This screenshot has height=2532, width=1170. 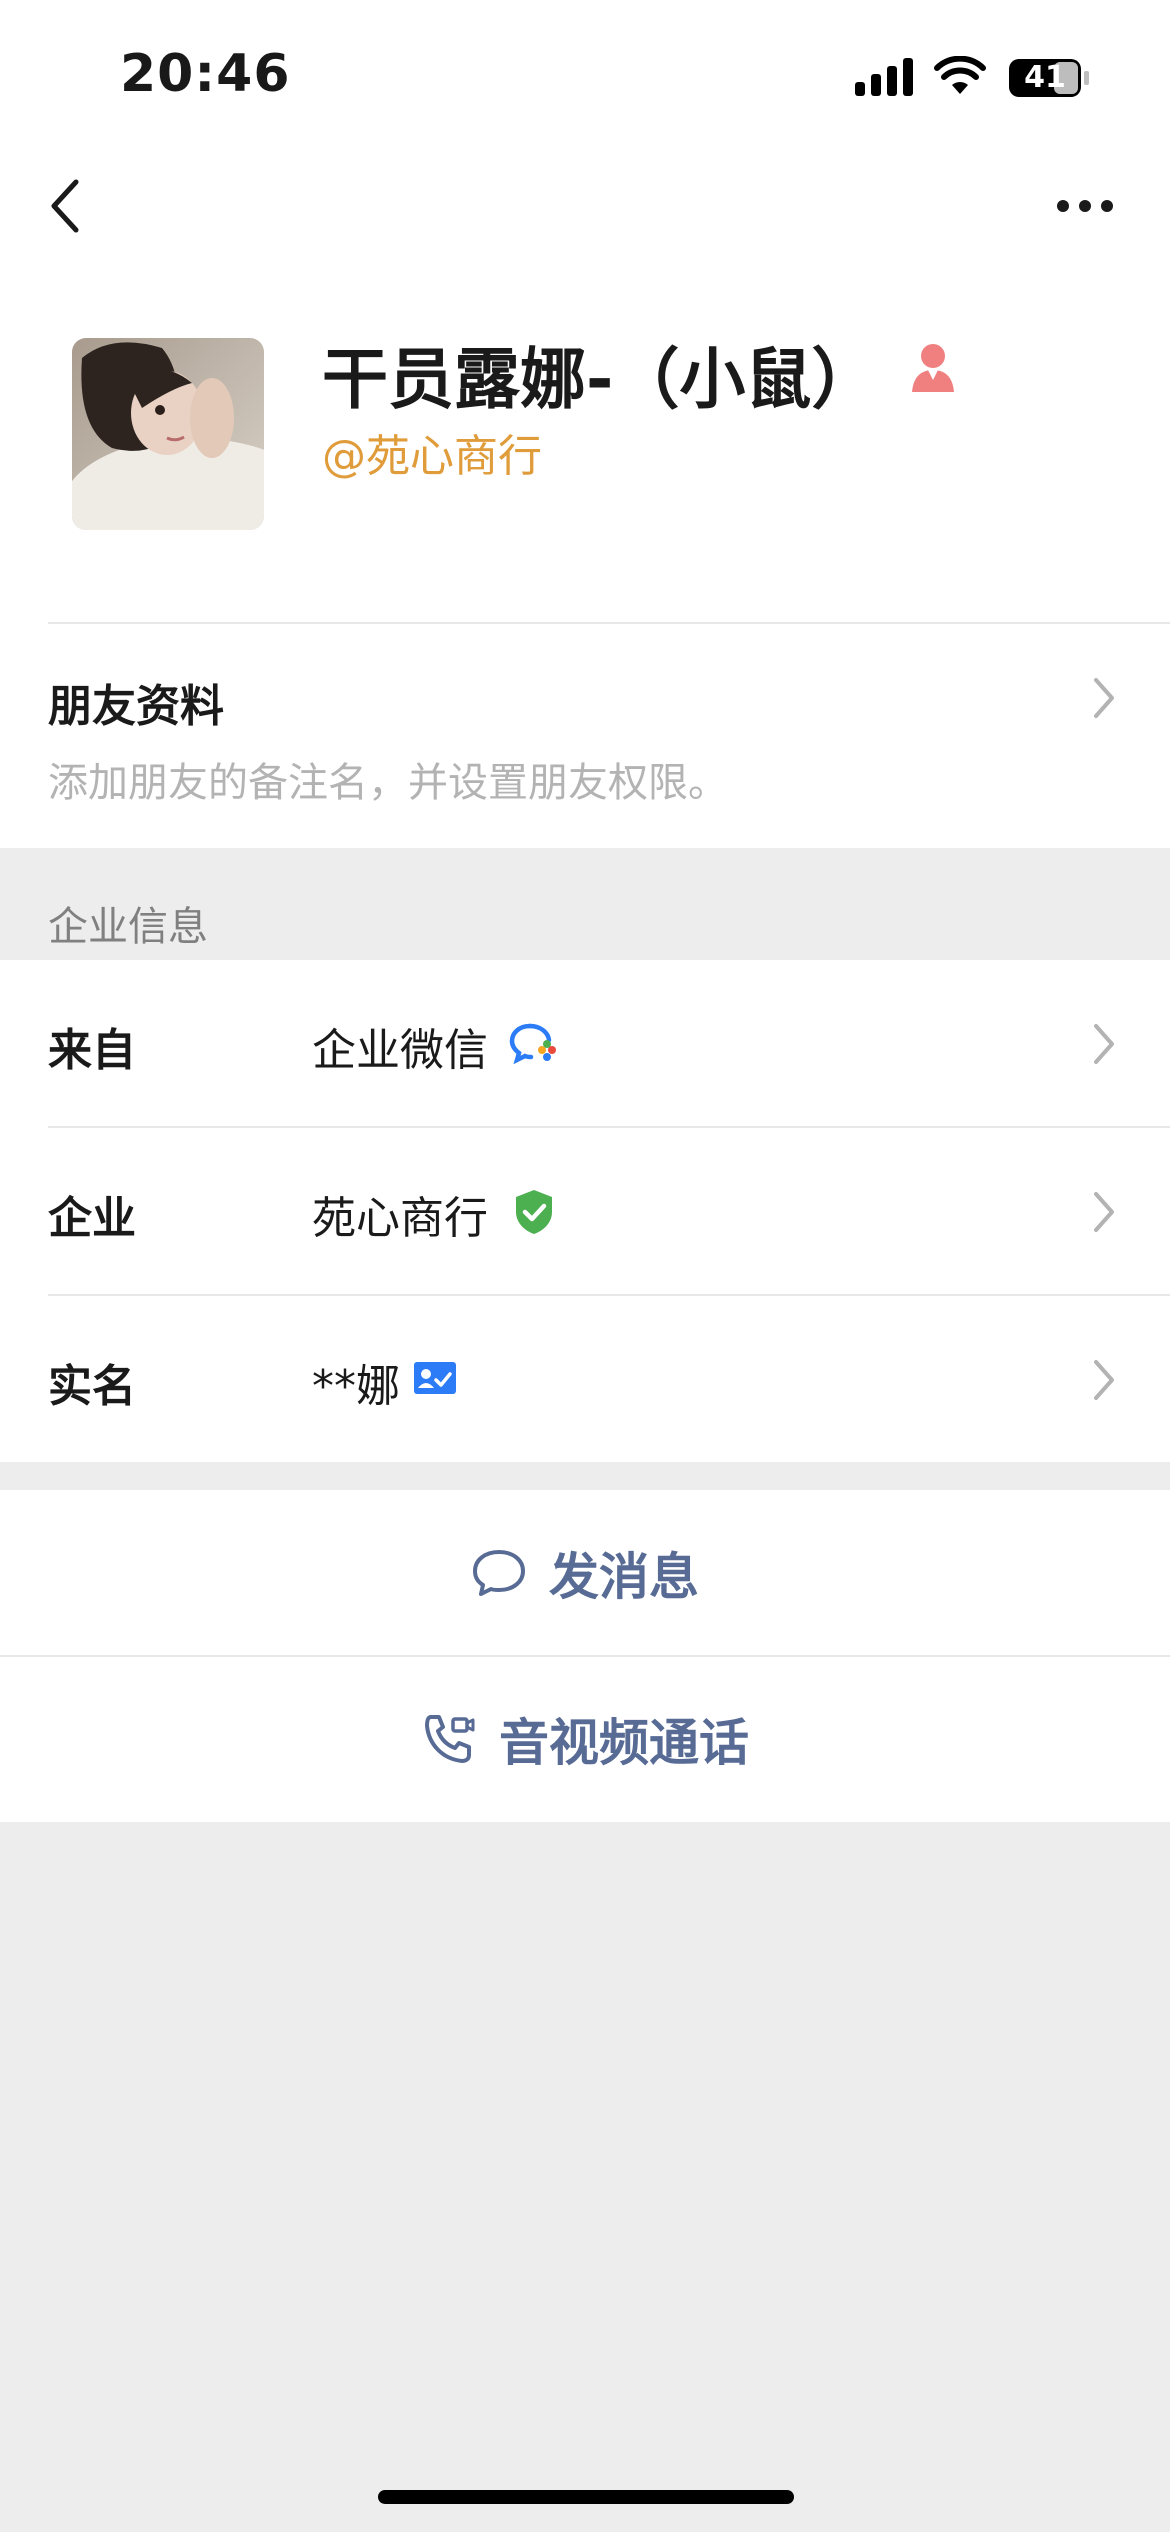 What do you see at coordinates (884, 77) in the screenshot?
I see `cellular-signal-icon` at bounding box center [884, 77].